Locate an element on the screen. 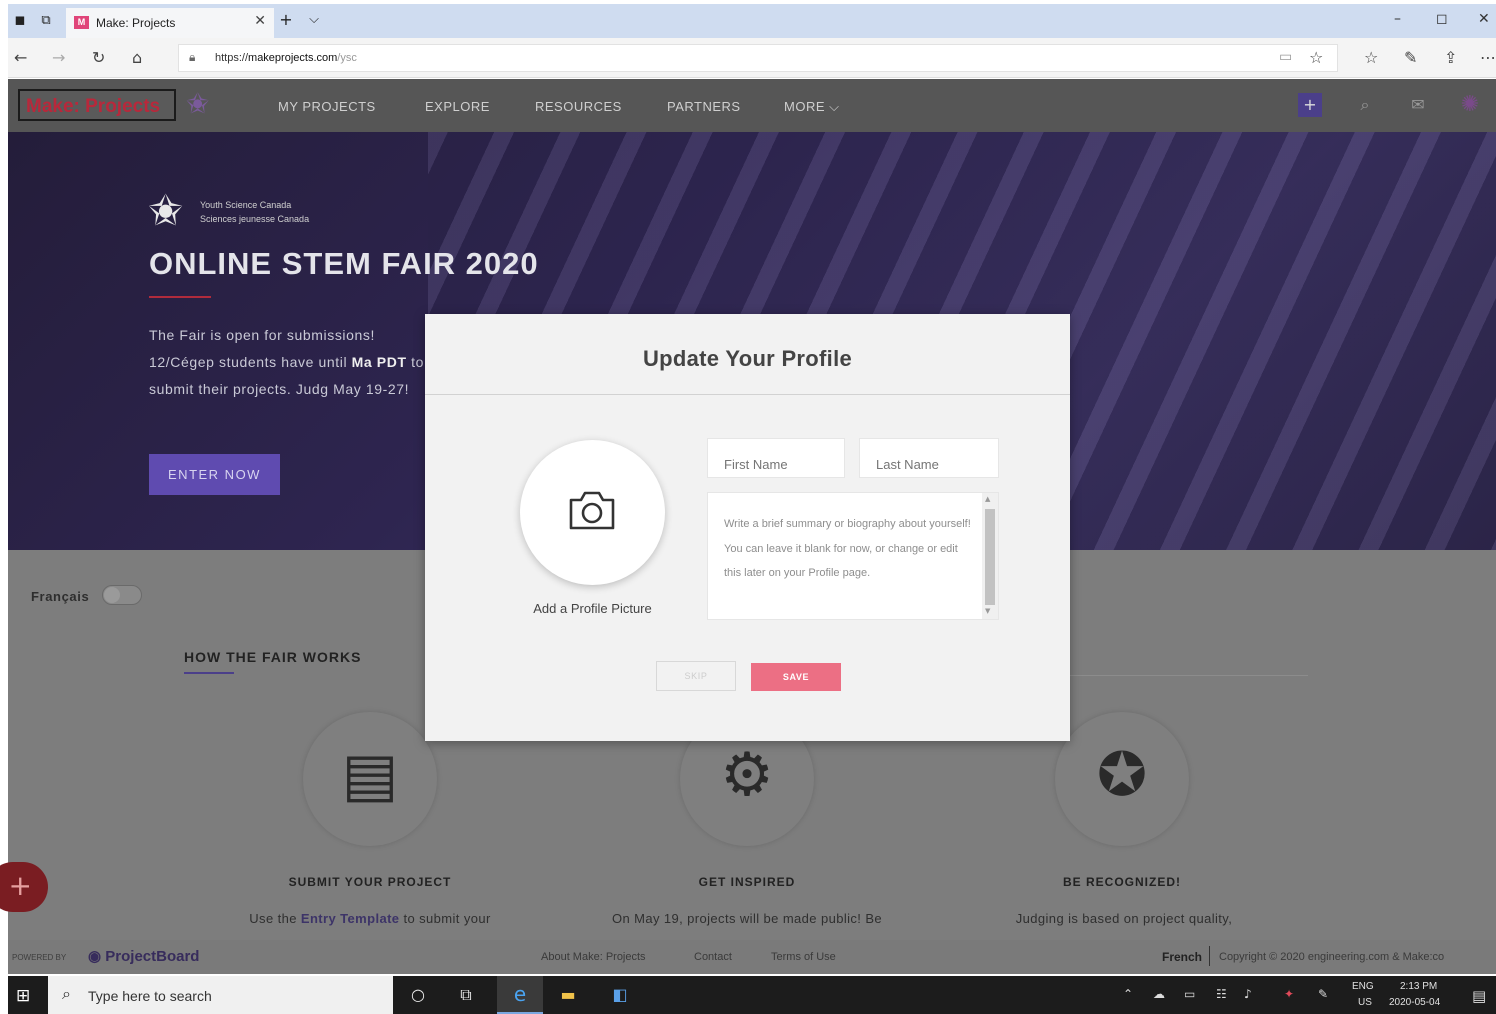 The image size is (1496, 1014). ysc-star-icon: ✬ is located at coordinates (166, 210).